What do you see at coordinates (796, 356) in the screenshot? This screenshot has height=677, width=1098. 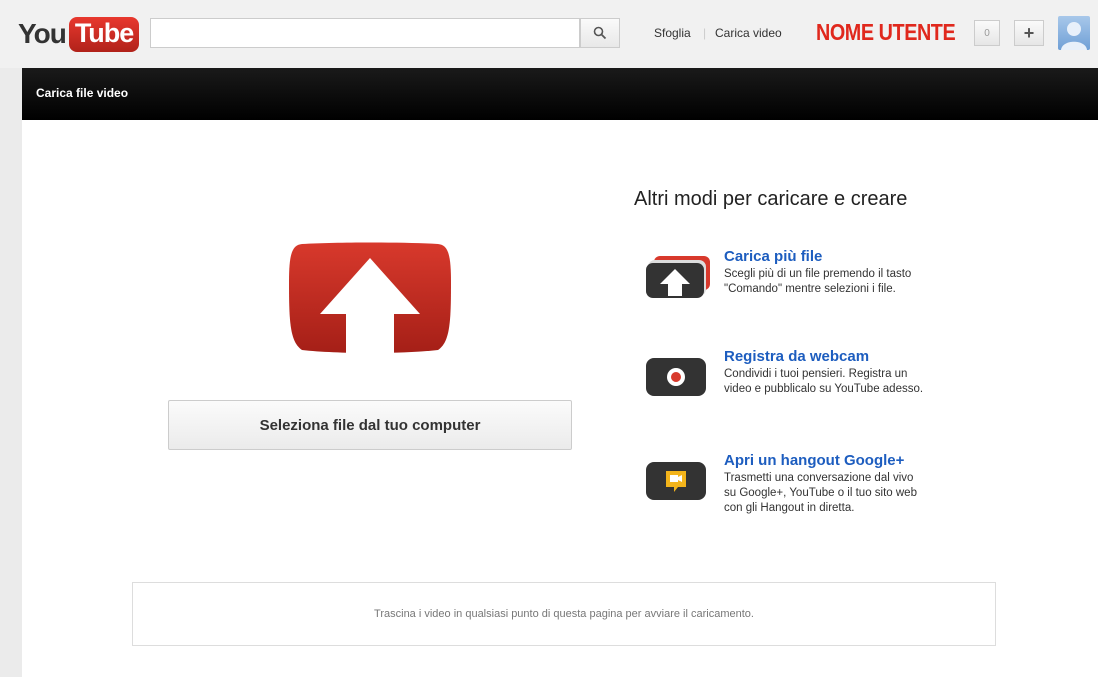 I see `option-title: Registra da webcam` at bounding box center [796, 356].